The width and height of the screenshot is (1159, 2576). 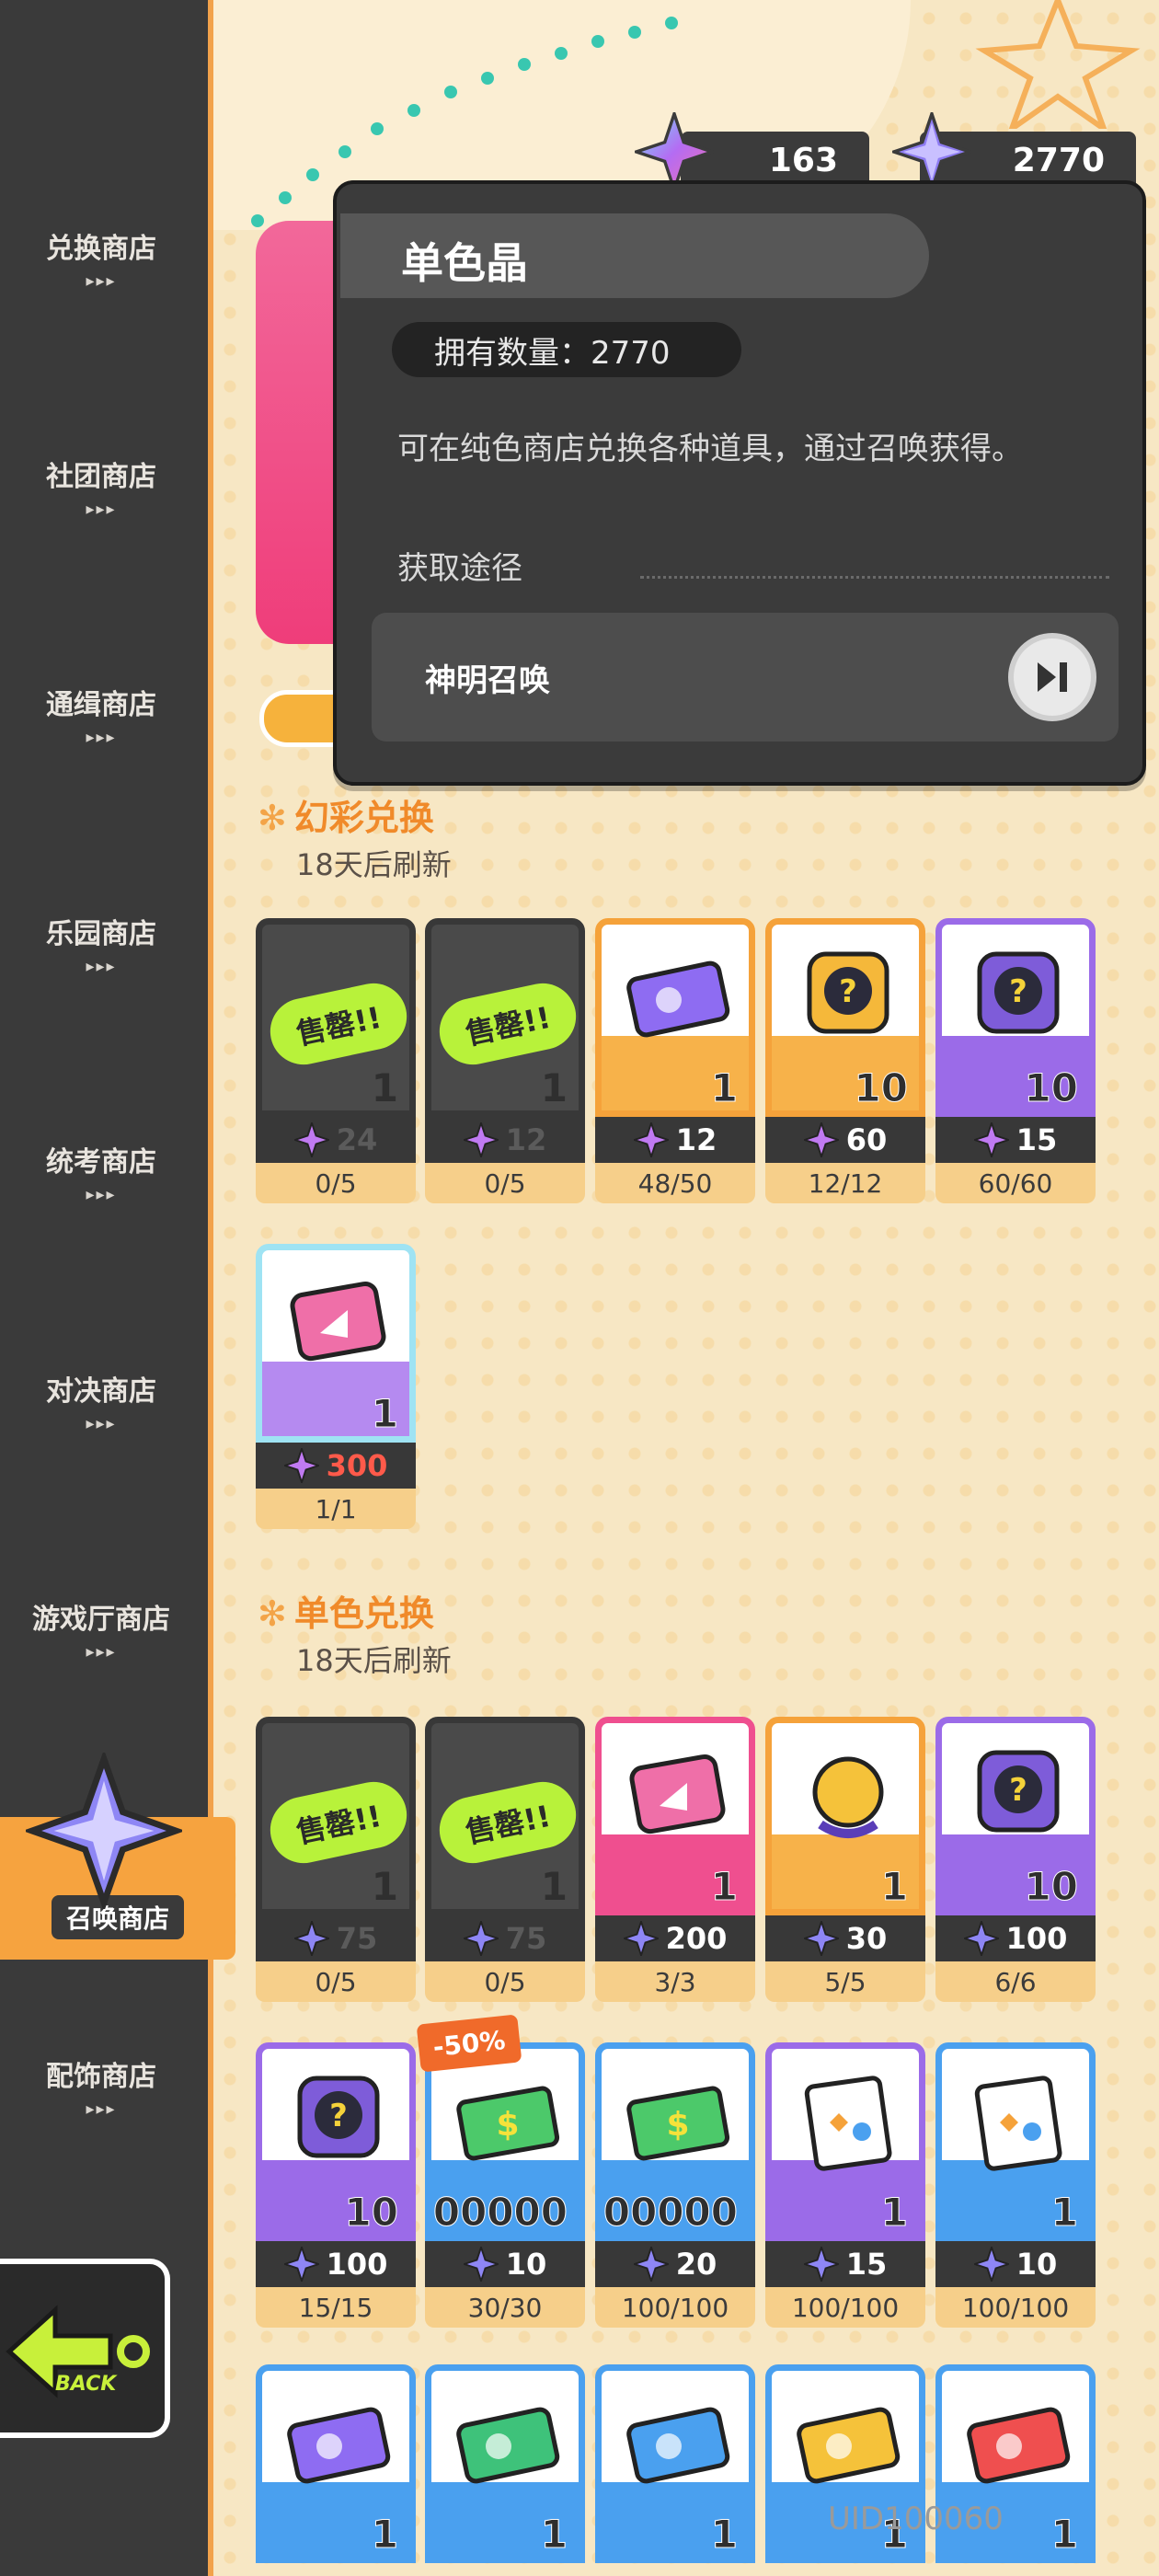 What do you see at coordinates (1037, 2264) in the screenshot?
I see `price-value: 10` at bounding box center [1037, 2264].